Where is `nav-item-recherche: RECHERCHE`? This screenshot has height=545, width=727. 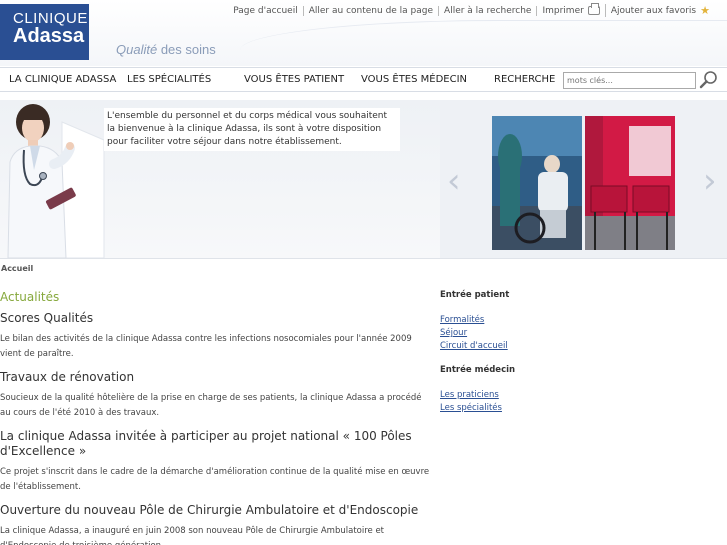 nav-item-recherche: RECHERCHE is located at coordinates (524, 79).